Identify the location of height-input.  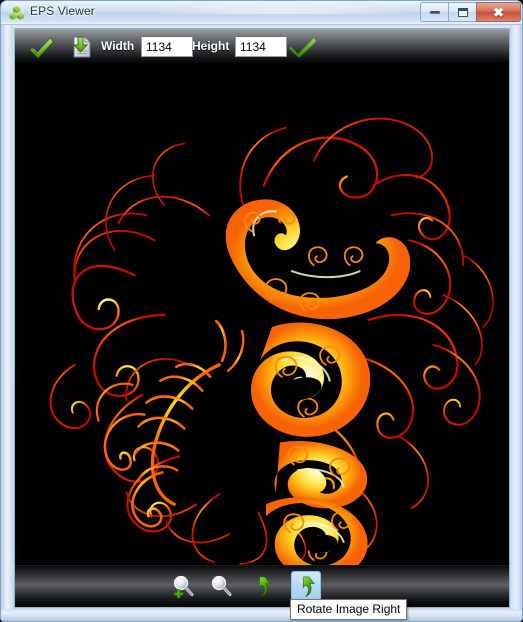
(261, 46).